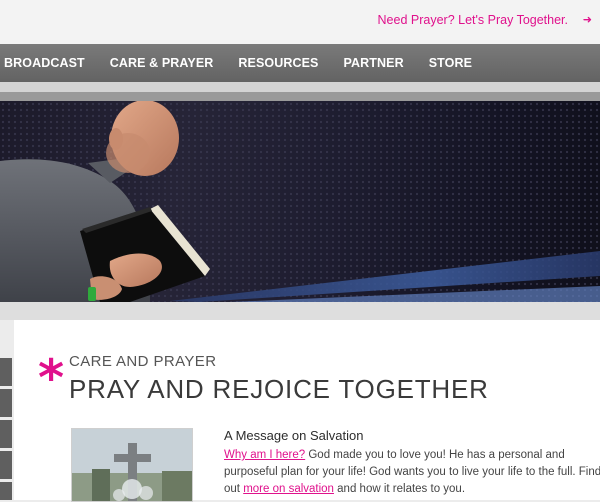 The width and height of the screenshot is (600, 502). Describe the element at coordinates (587, 19) in the screenshot. I see `arrow-right-icon: ➜` at that location.